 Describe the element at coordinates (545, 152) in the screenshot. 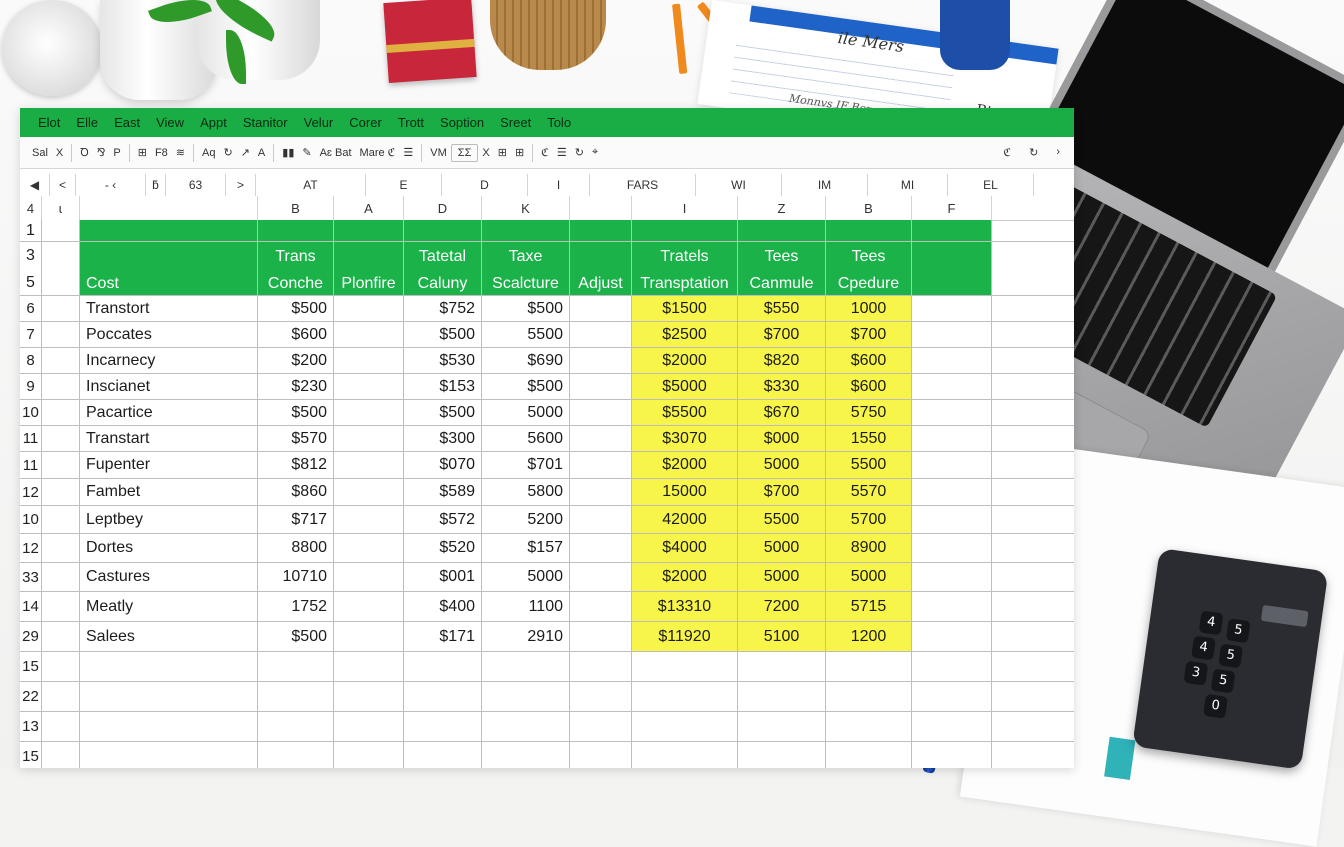

I see `toolbar-button: ℭ` at that location.